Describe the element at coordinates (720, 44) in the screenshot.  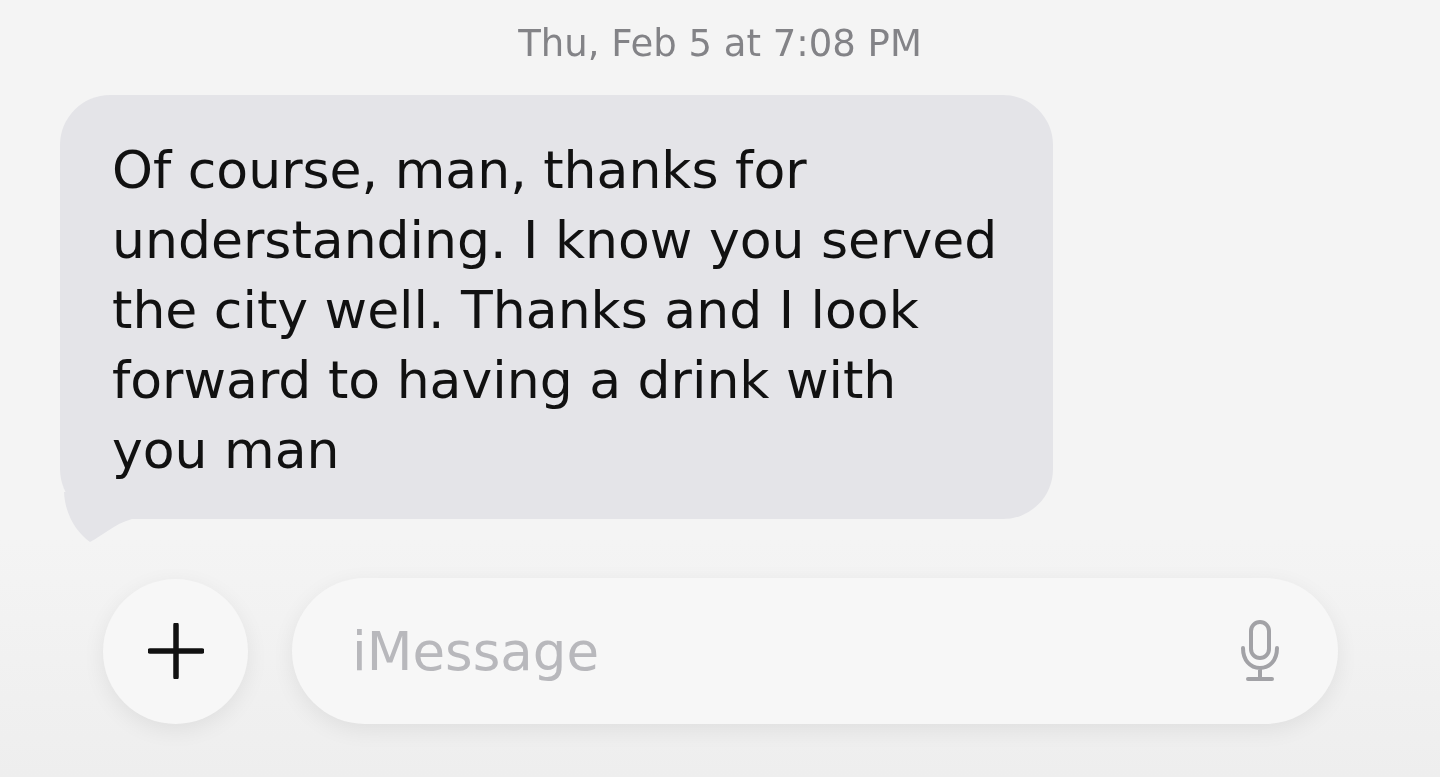
I see `timestamp: Thu, Feb 5 at 7:08 PM` at that location.